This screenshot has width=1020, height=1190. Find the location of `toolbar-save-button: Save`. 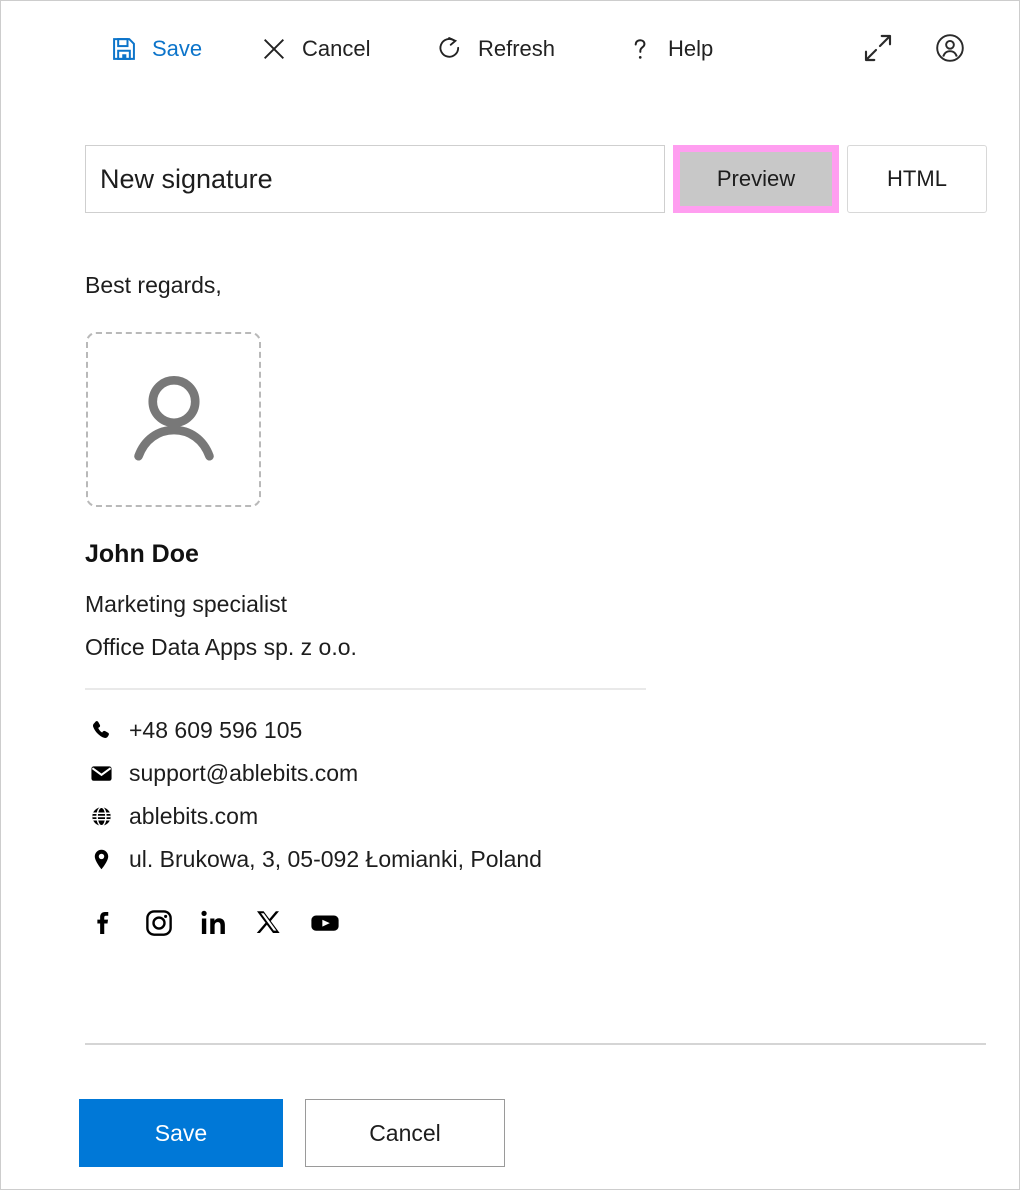

toolbar-save-button: Save is located at coordinates (155, 49).